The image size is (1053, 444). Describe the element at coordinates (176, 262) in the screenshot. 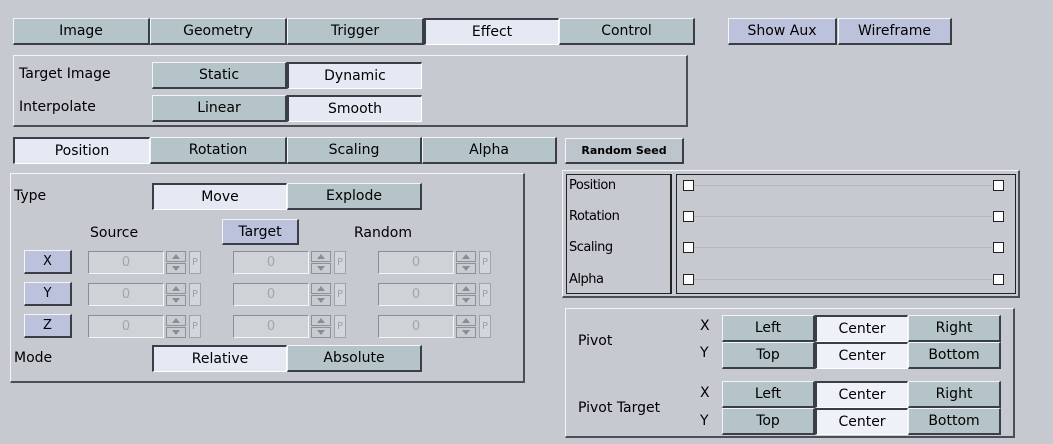

I see `source-x-spinner` at that location.